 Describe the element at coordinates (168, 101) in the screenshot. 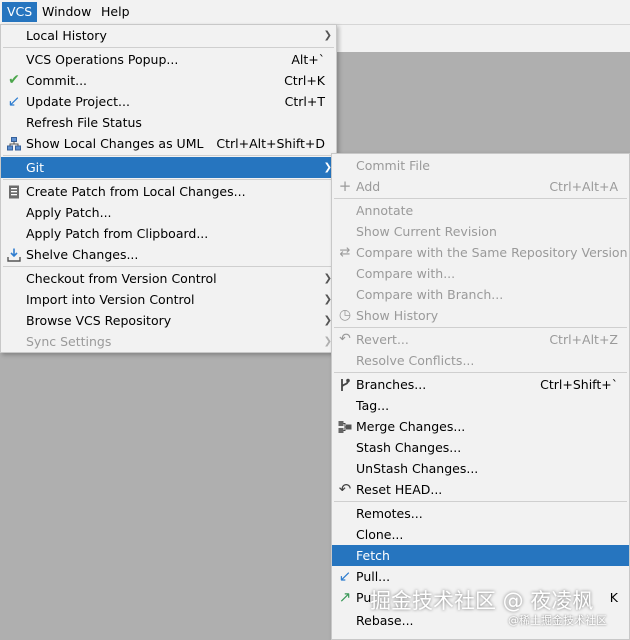

I see `menu-item-update-project: ↙ Update Project... Ctrl+T` at that location.